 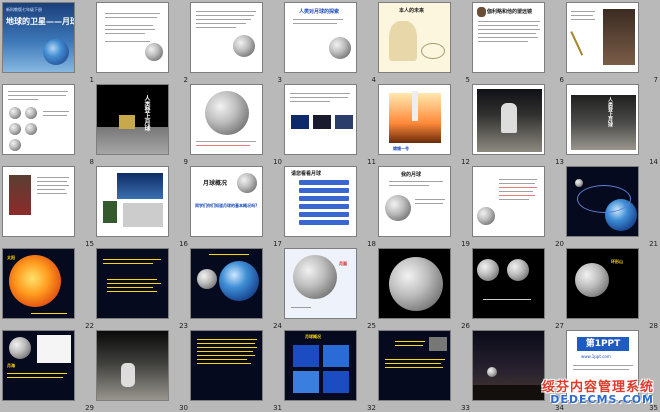 What do you see at coordinates (371, 162) in the screenshot?
I see `slide-number: 11` at bounding box center [371, 162].